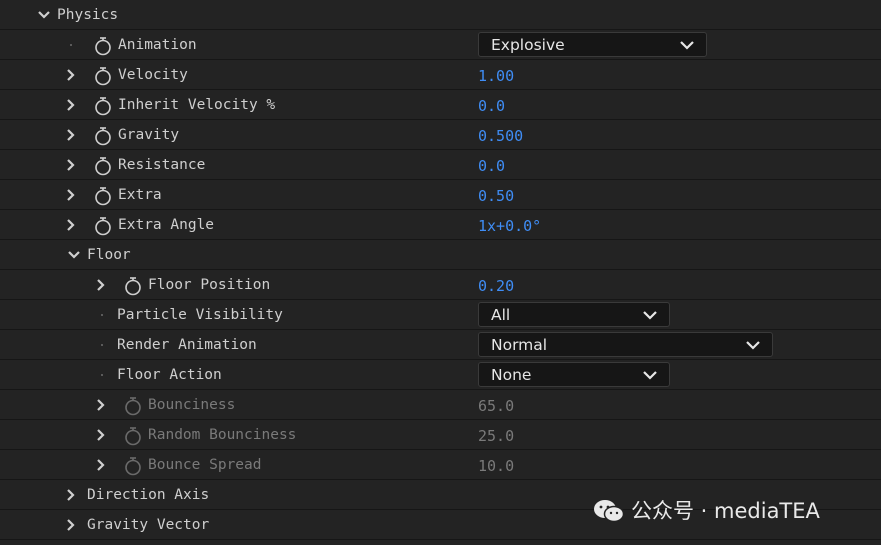 Image resolution: width=881 pixels, height=545 pixels. I want to click on extra-value: 0.50, so click(496, 196).